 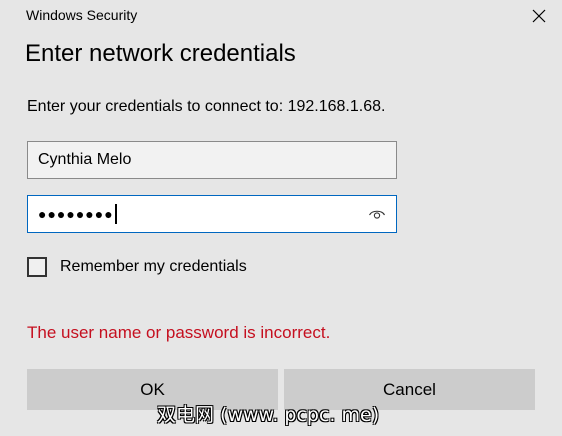 What do you see at coordinates (377, 214) in the screenshot?
I see `eye-icon` at bounding box center [377, 214].